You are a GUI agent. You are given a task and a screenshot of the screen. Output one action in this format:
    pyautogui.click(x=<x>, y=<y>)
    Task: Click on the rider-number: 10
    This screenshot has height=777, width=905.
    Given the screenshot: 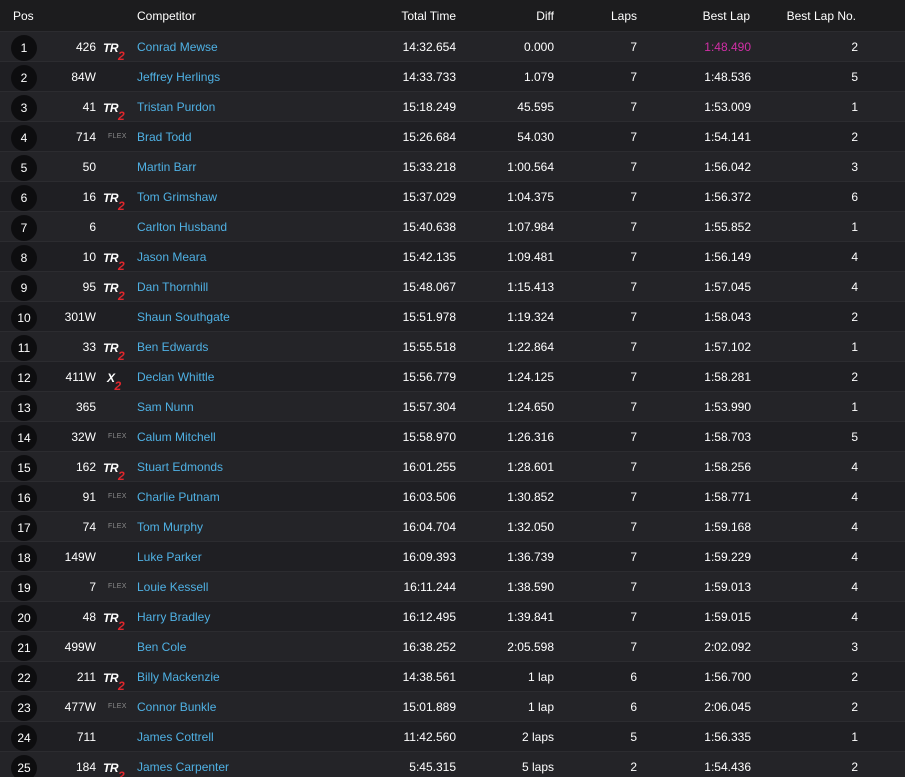 What is the action you would take?
    pyautogui.click(x=89, y=257)
    